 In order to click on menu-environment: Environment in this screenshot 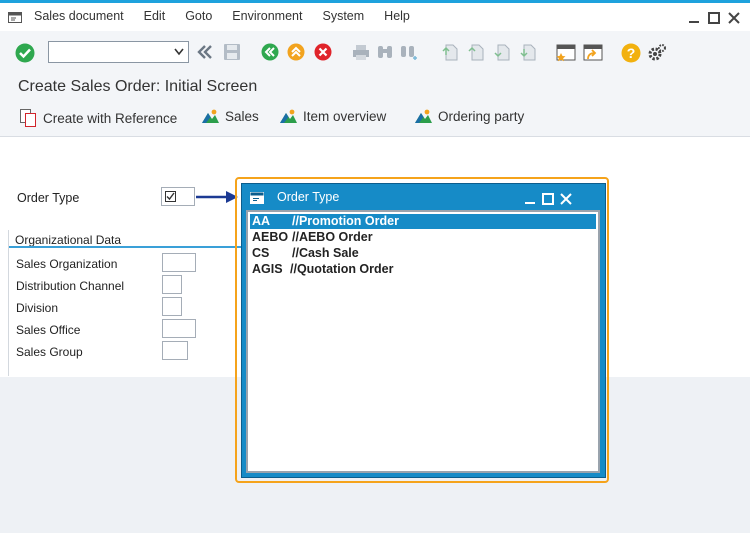, I will do `click(267, 16)`.